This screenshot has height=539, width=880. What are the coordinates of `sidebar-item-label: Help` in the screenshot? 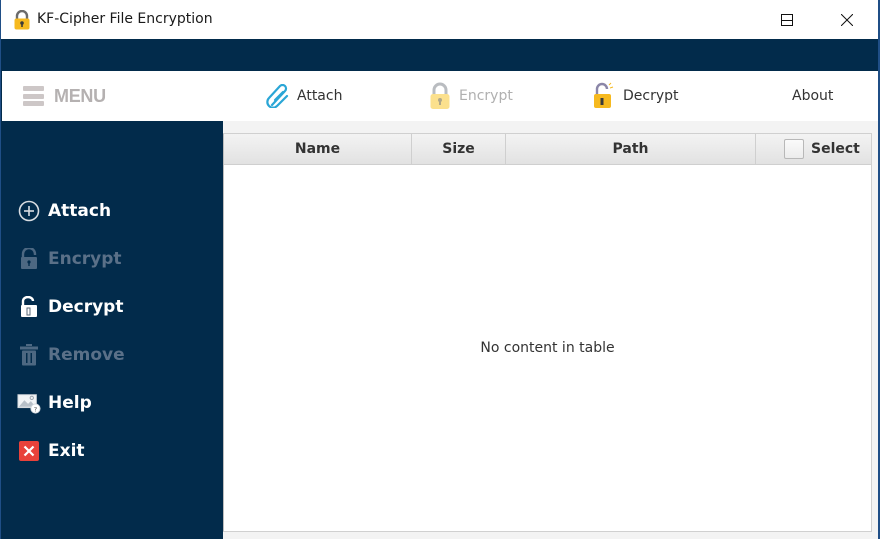 It's located at (70, 403).